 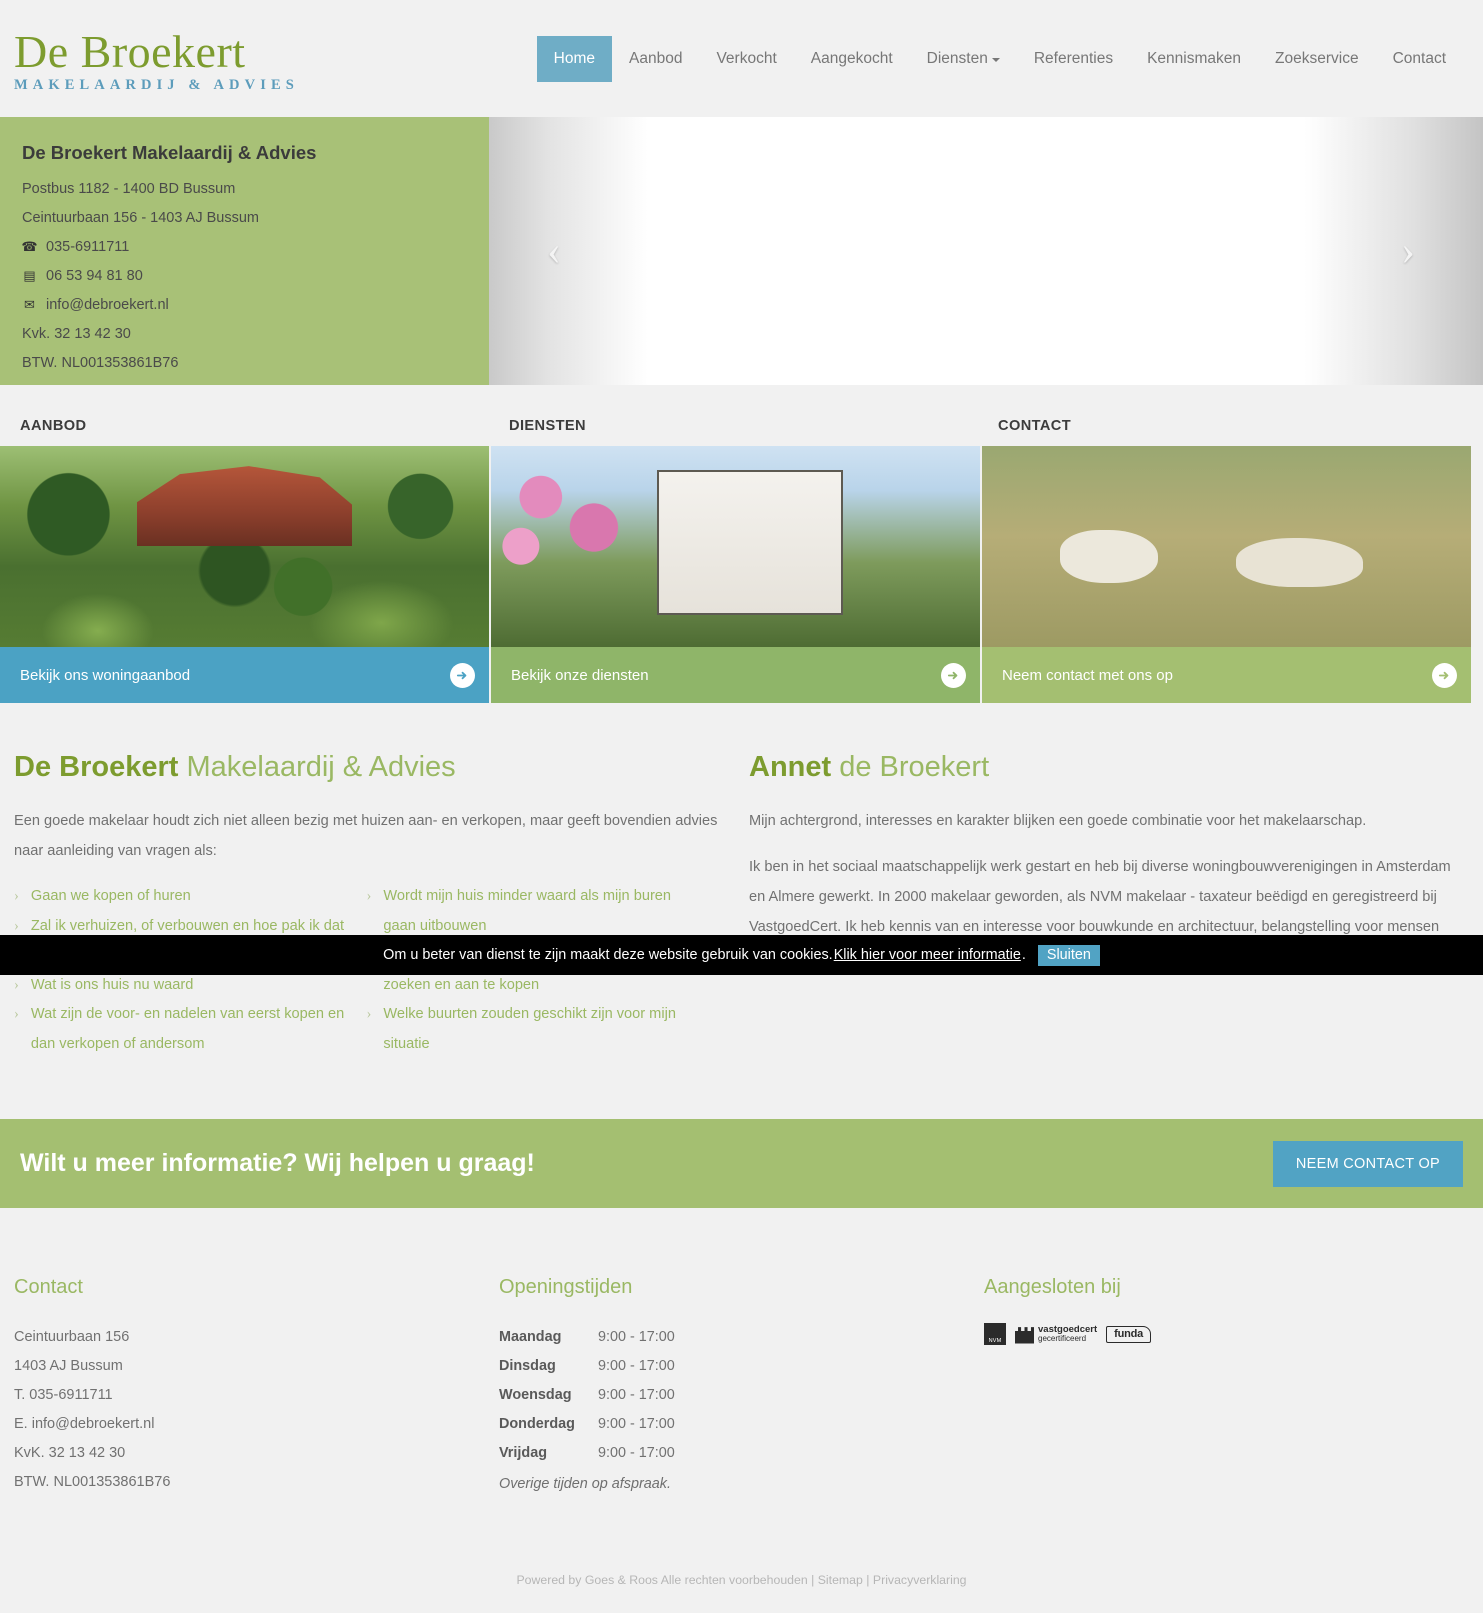 What do you see at coordinates (84, 1424) in the screenshot?
I see `footer-contact-line: E. info@debroekert.nl` at bounding box center [84, 1424].